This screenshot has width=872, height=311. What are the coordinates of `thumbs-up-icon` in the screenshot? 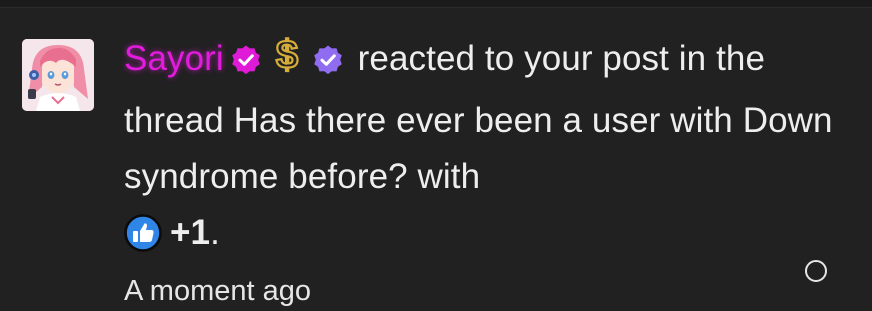 It's located at (143, 241).